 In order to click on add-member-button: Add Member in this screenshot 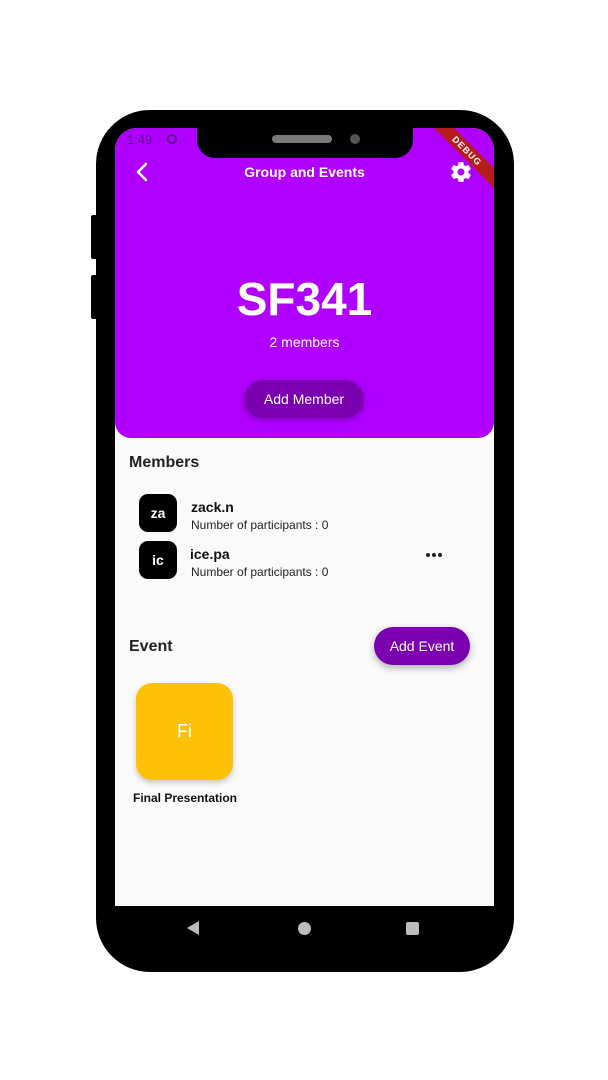, I will do `click(304, 399)`.